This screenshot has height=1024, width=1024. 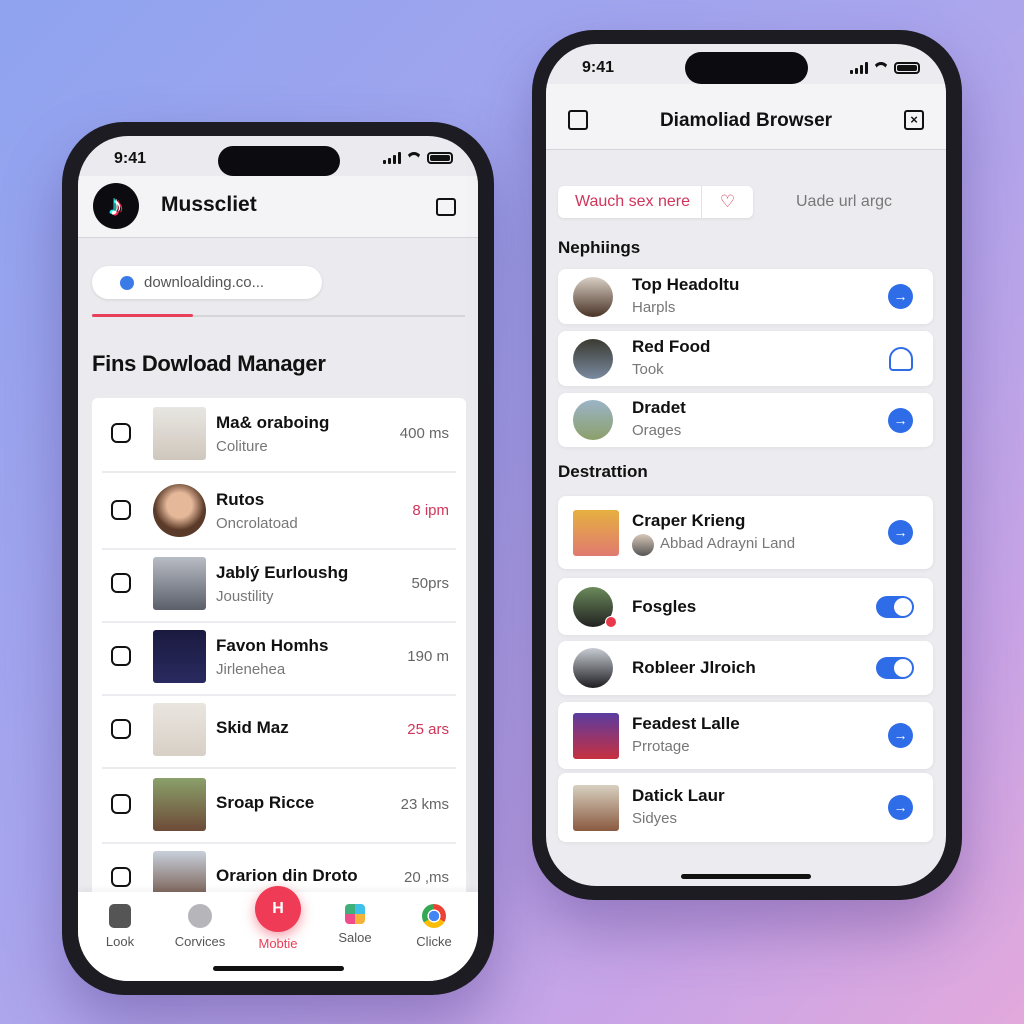 I want to click on cloud-icon, so click(x=901, y=358).